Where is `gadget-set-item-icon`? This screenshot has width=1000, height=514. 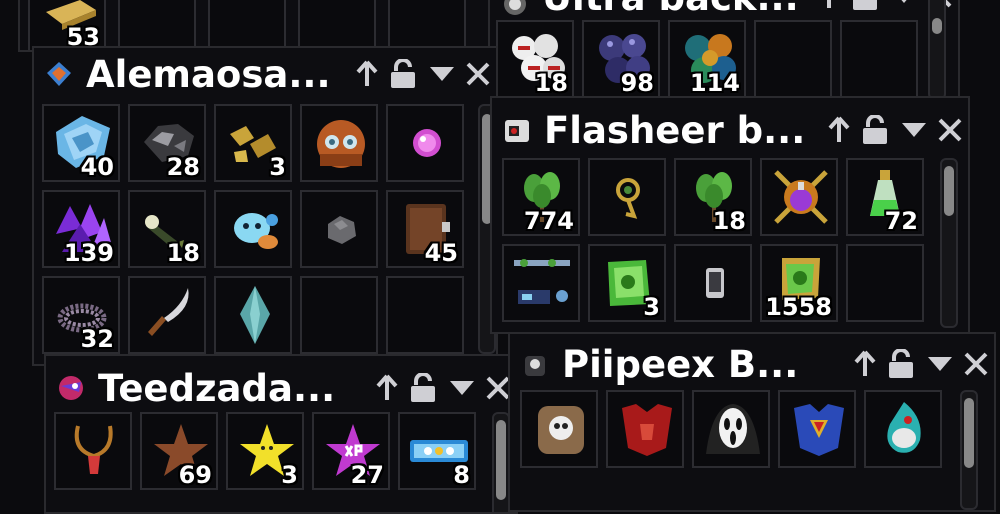
gadget-set-item-icon is located at coordinates (542, 281).